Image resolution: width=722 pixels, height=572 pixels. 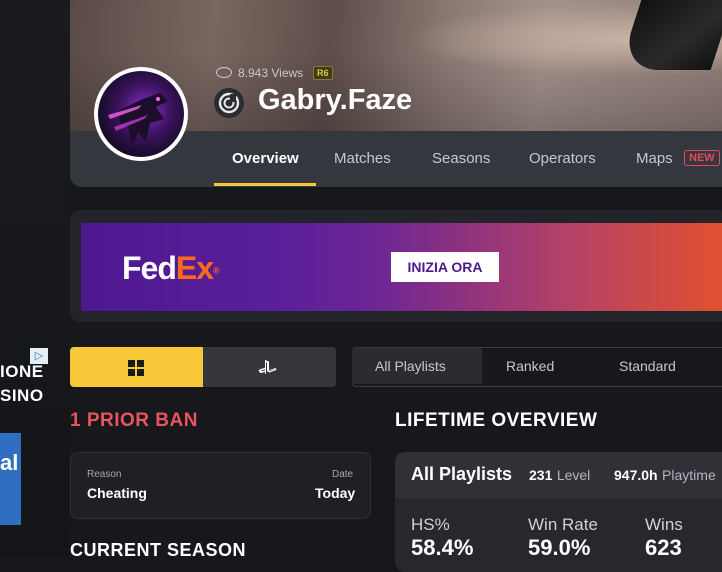 I want to click on ban-date-label: Date, so click(x=343, y=474).